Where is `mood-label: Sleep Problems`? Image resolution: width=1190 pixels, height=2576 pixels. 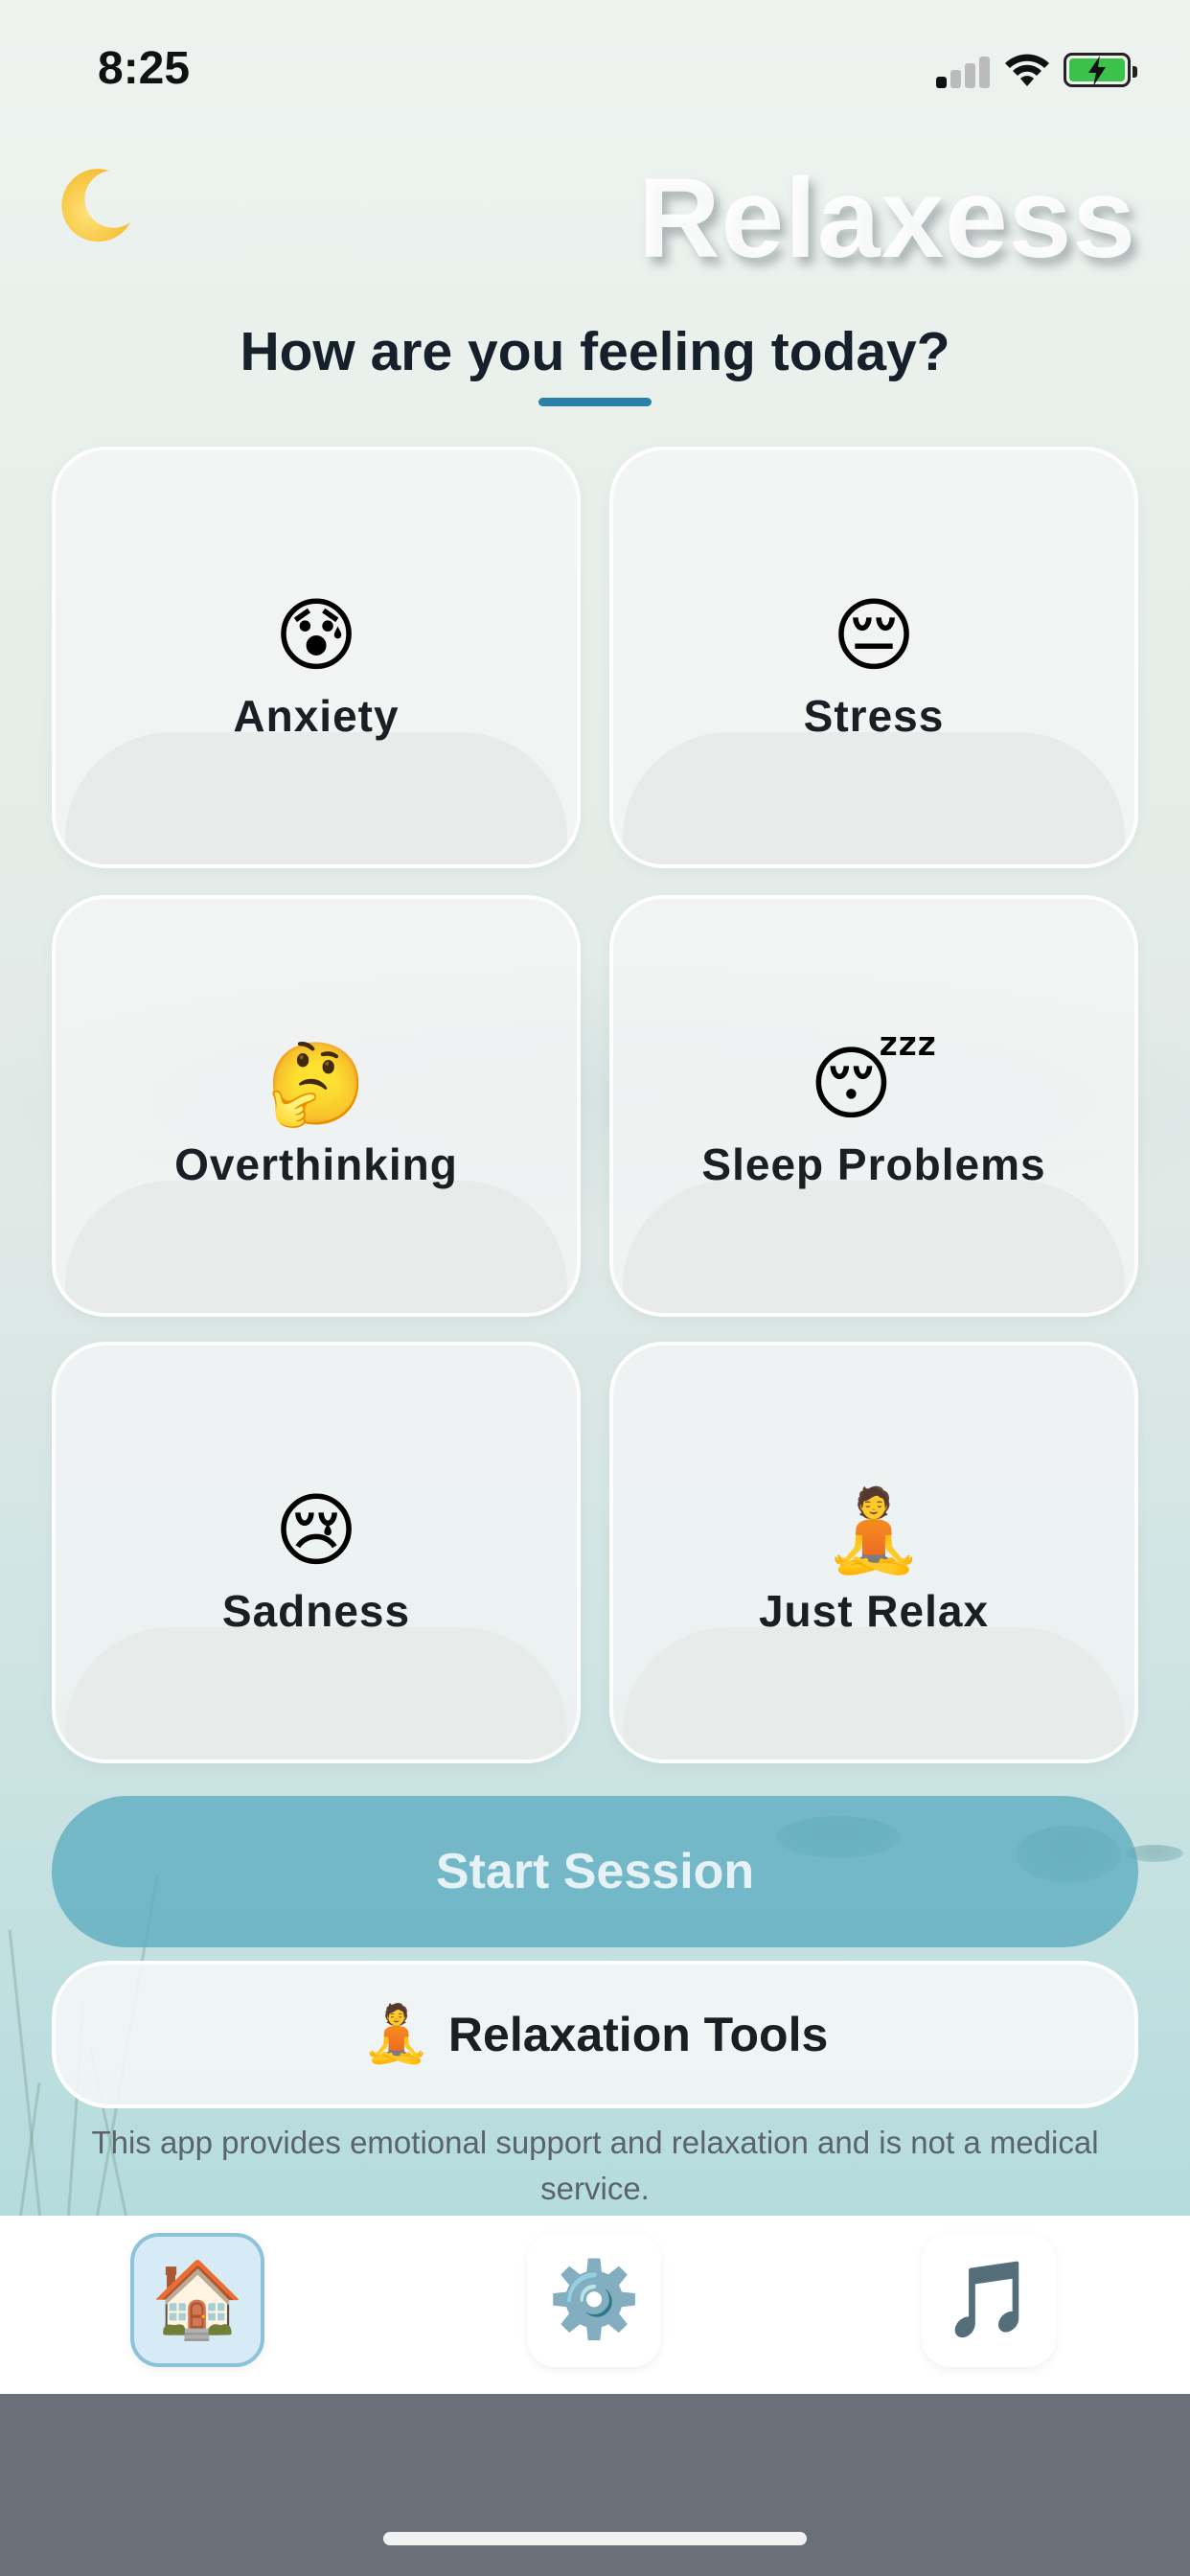 mood-label: Sleep Problems is located at coordinates (873, 1164).